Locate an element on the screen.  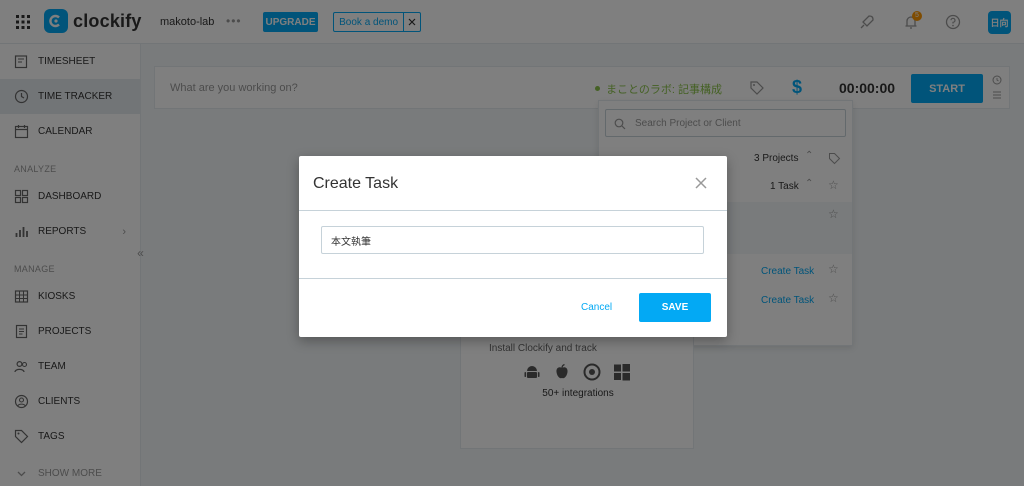
modal-title: Create Task is located at coordinates (356, 183).